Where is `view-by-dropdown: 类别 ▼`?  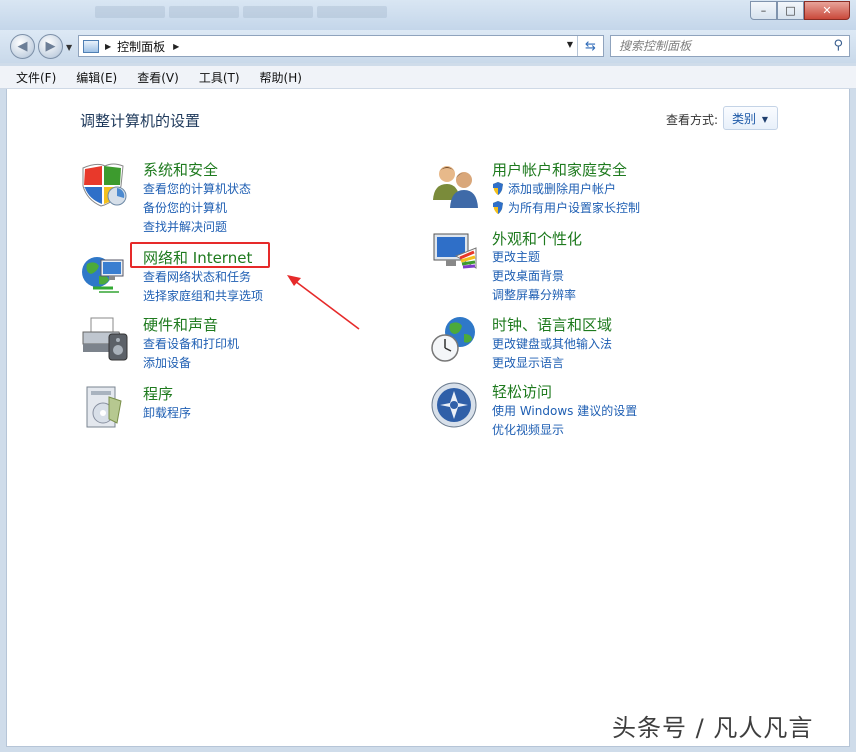 view-by-dropdown: 类别 ▼ is located at coordinates (750, 118).